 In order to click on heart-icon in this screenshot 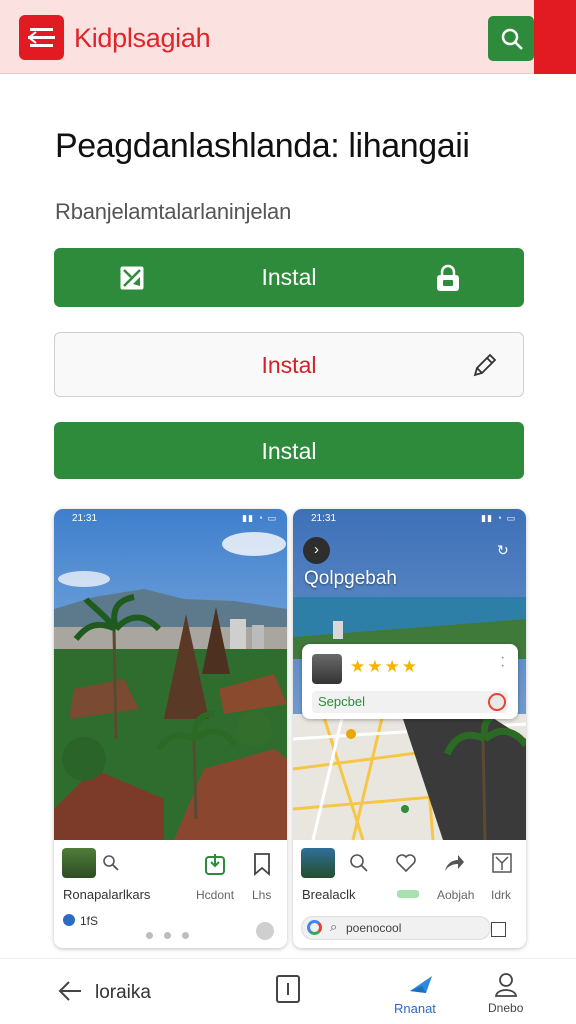, I will do `click(406, 863)`.